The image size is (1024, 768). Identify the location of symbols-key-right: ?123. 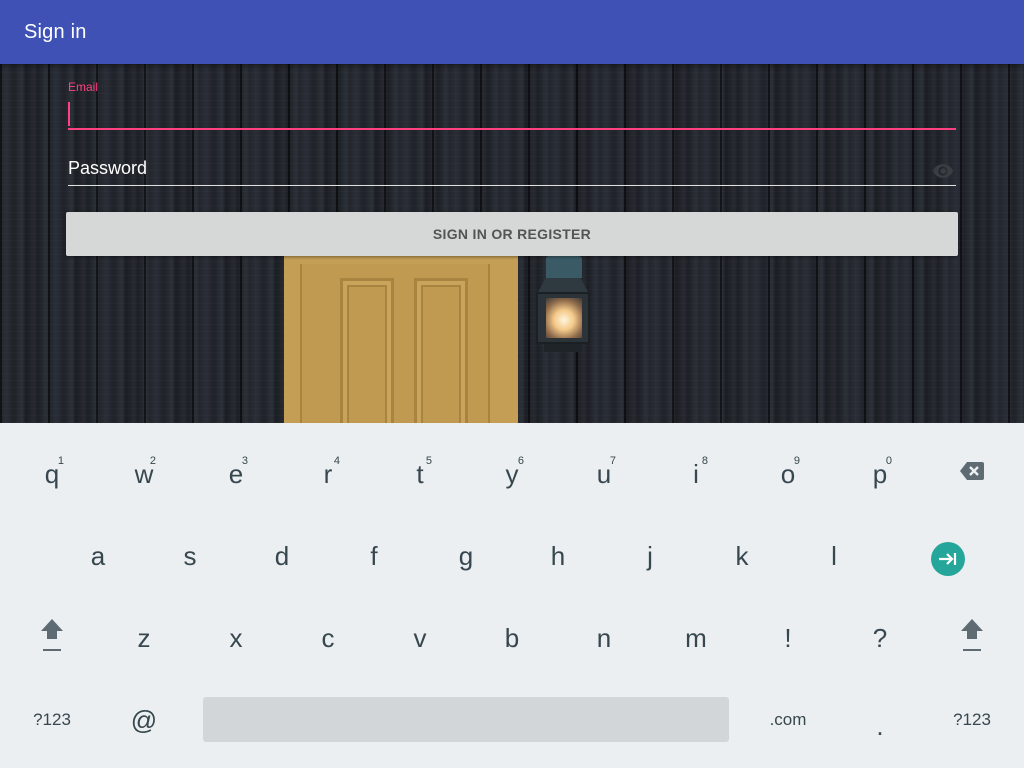
(972, 720).